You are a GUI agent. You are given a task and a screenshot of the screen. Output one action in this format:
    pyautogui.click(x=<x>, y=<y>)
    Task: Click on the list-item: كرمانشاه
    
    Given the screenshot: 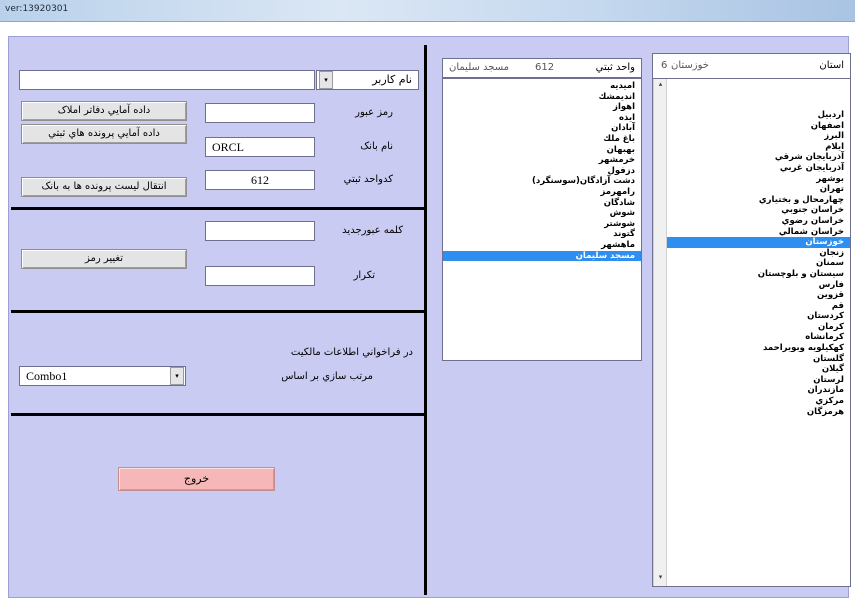 What is the action you would take?
    pyautogui.click(x=758, y=337)
    